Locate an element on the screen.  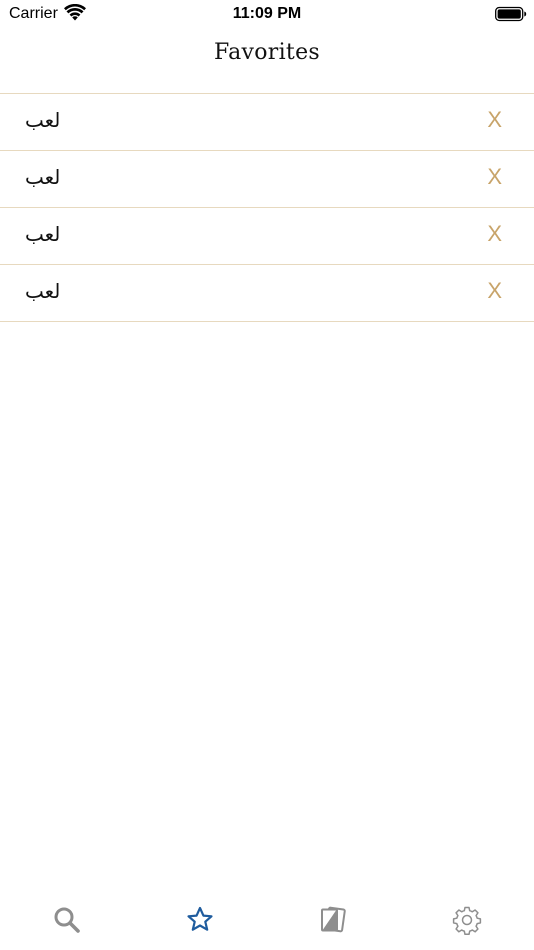
battery-icon is located at coordinates (511, 14).